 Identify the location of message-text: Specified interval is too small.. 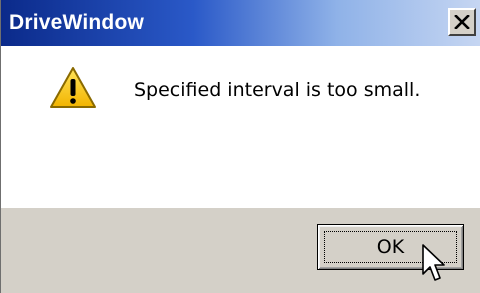
(277, 90).